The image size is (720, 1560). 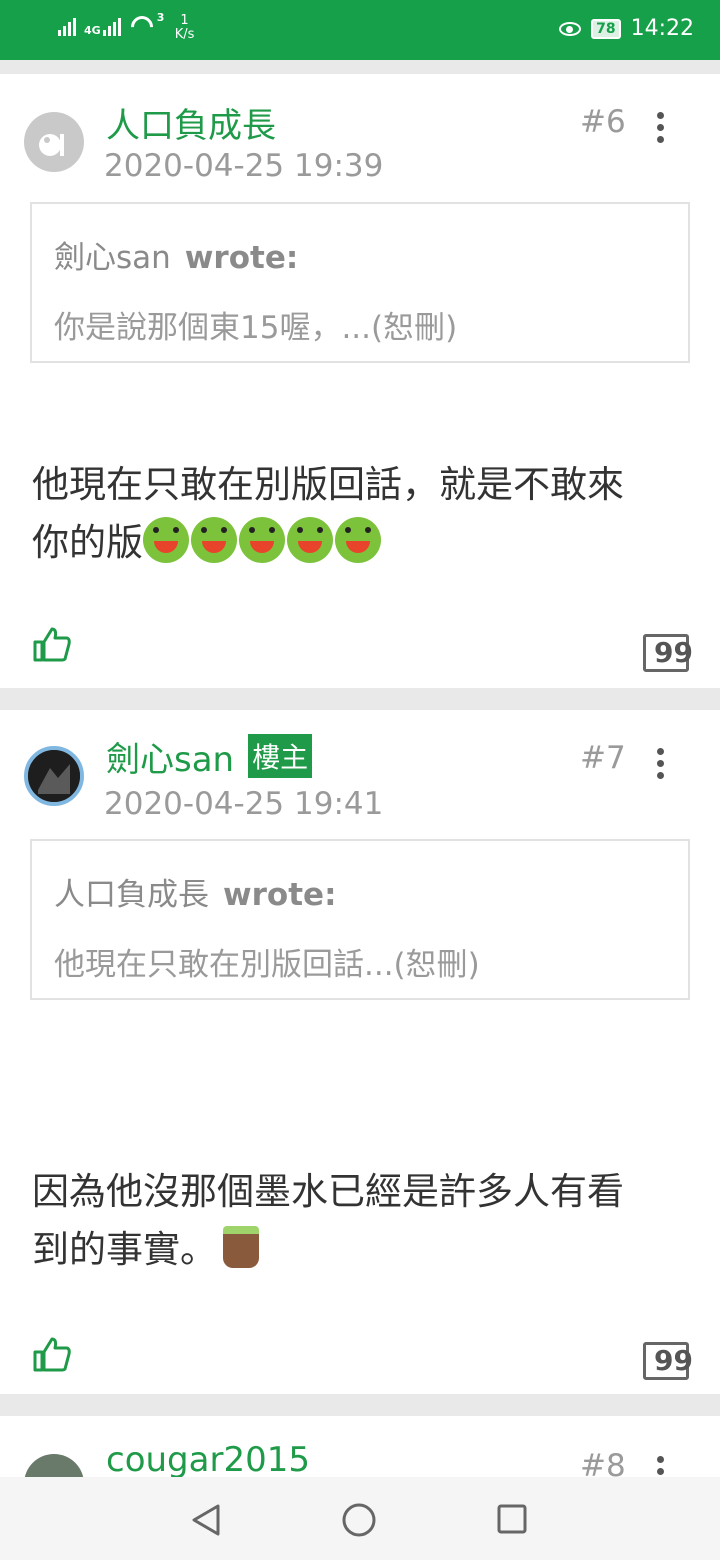 I want to click on floor-number: #8, so click(x=603, y=1462).